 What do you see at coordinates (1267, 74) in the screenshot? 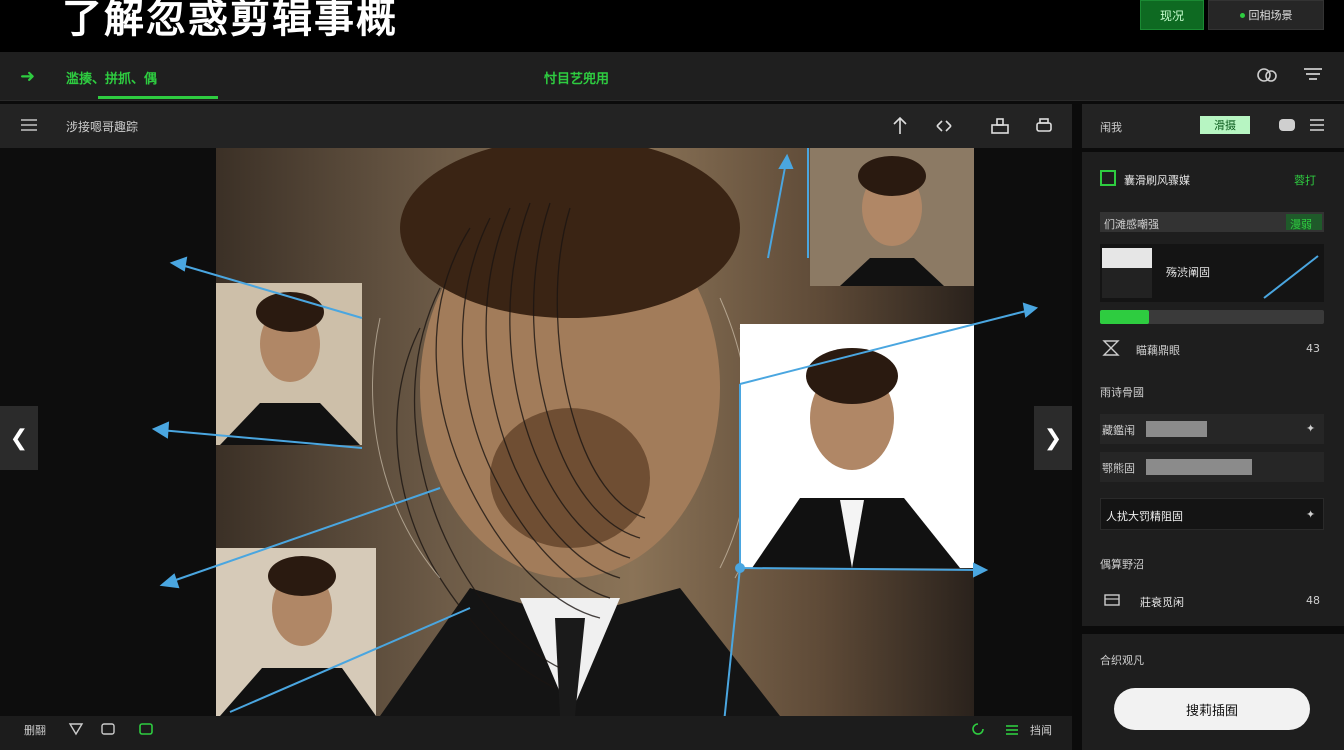
I see `cloud-icon` at bounding box center [1267, 74].